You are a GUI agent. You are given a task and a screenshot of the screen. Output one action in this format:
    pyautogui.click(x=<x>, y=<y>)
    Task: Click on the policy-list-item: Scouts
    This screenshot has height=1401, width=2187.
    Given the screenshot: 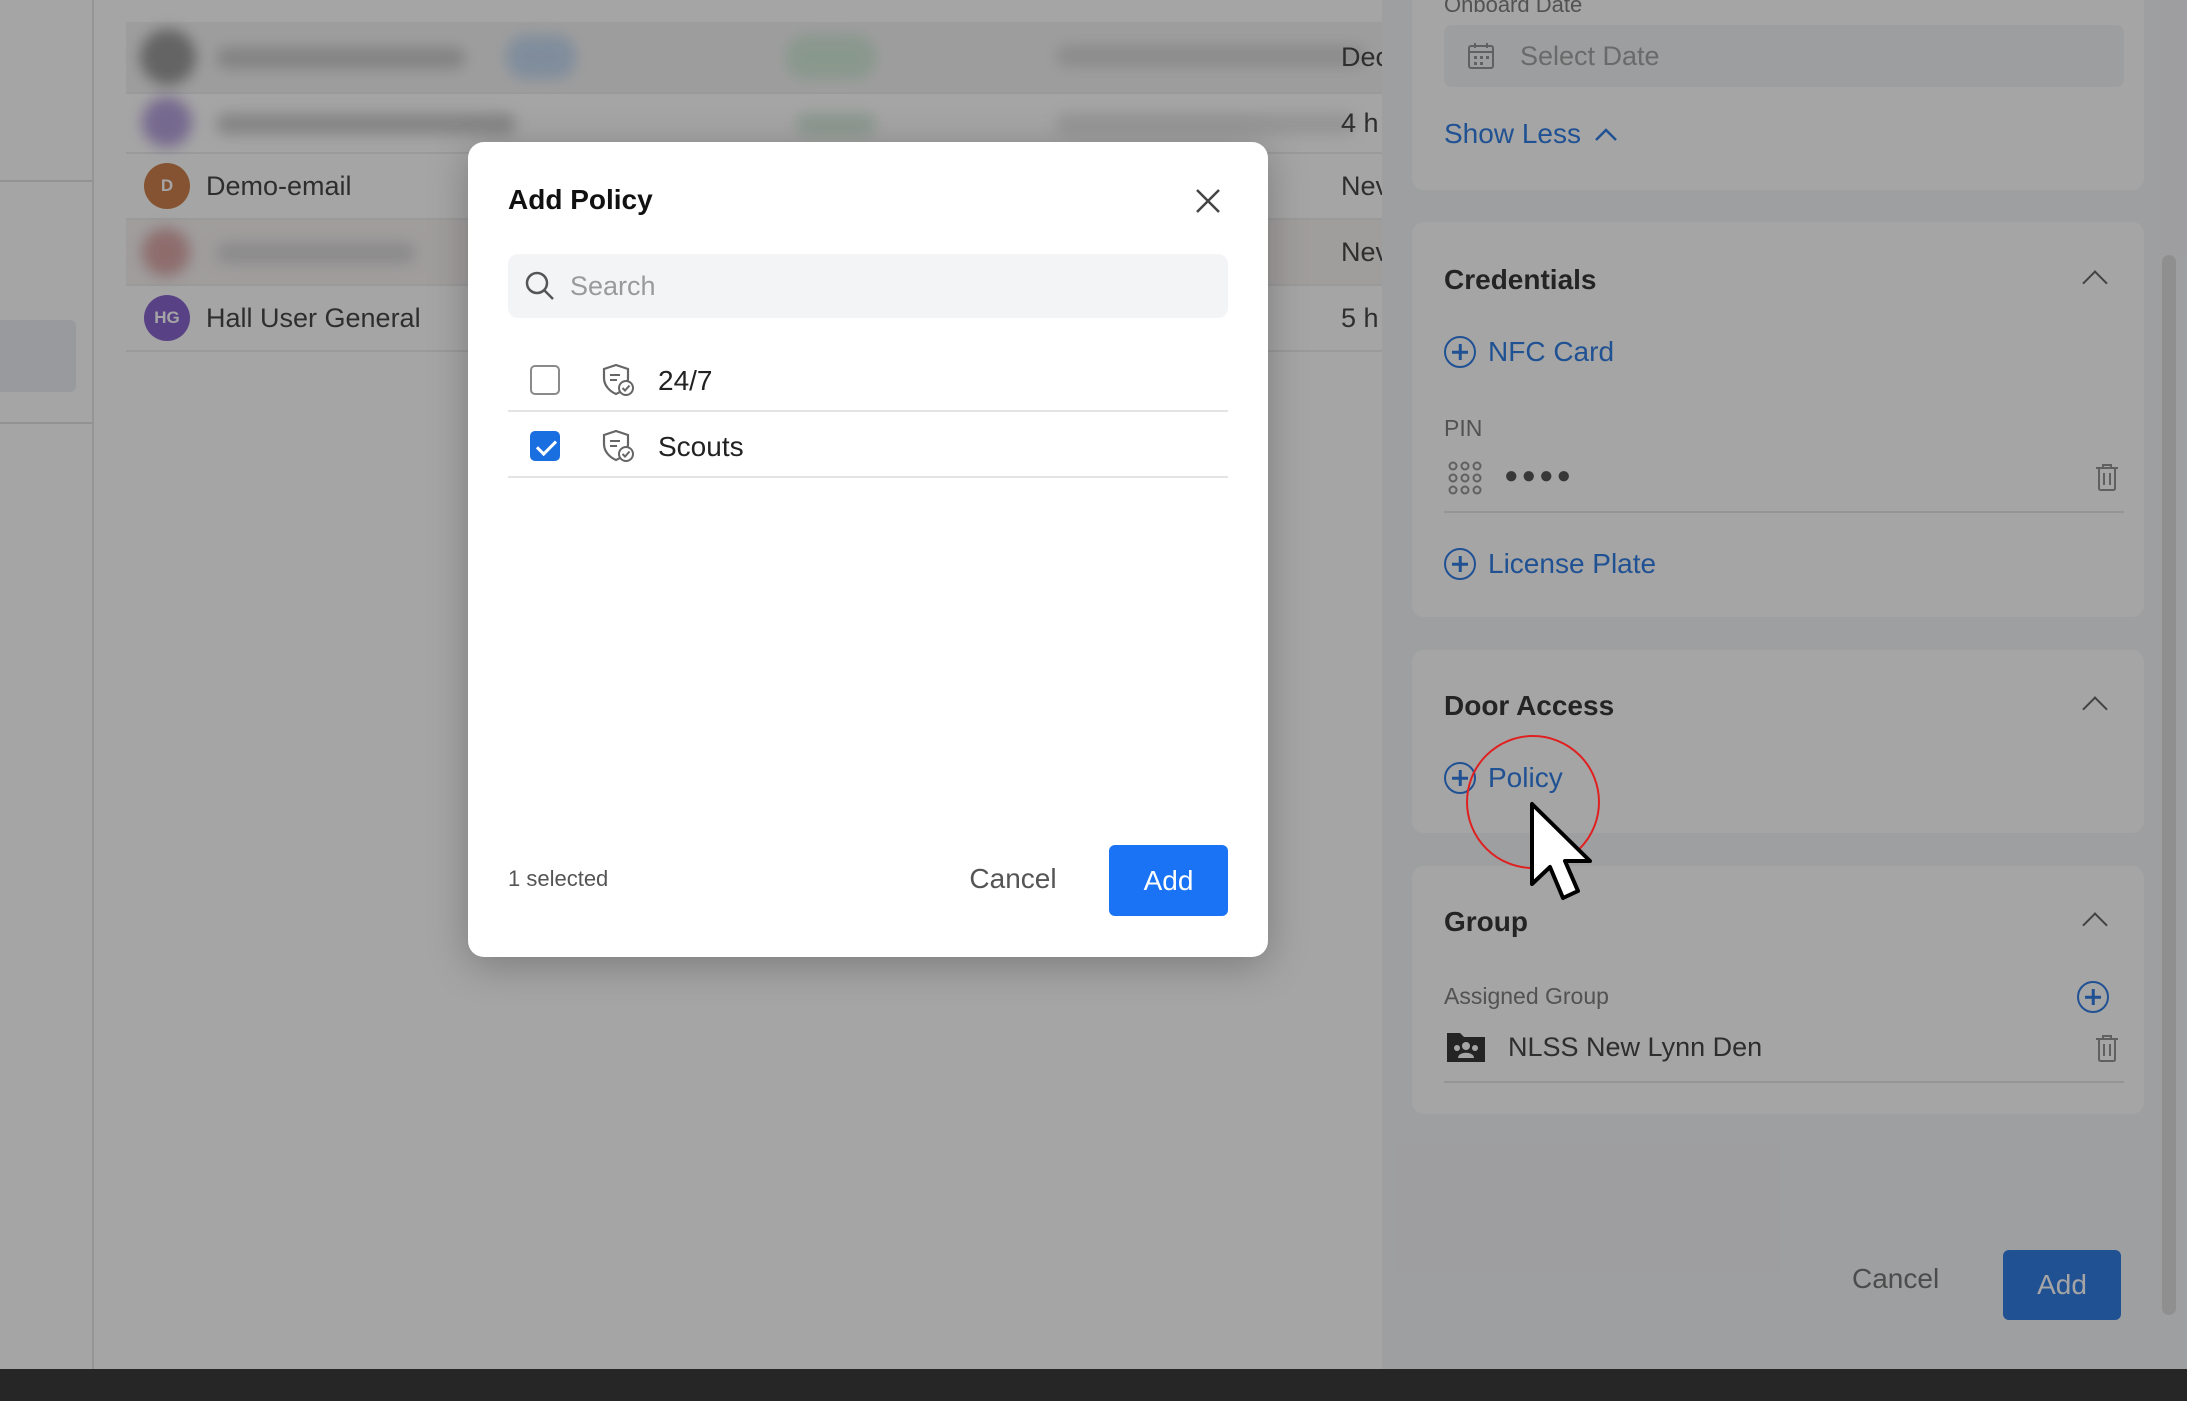 What is the action you would take?
    pyautogui.click(x=868, y=446)
    